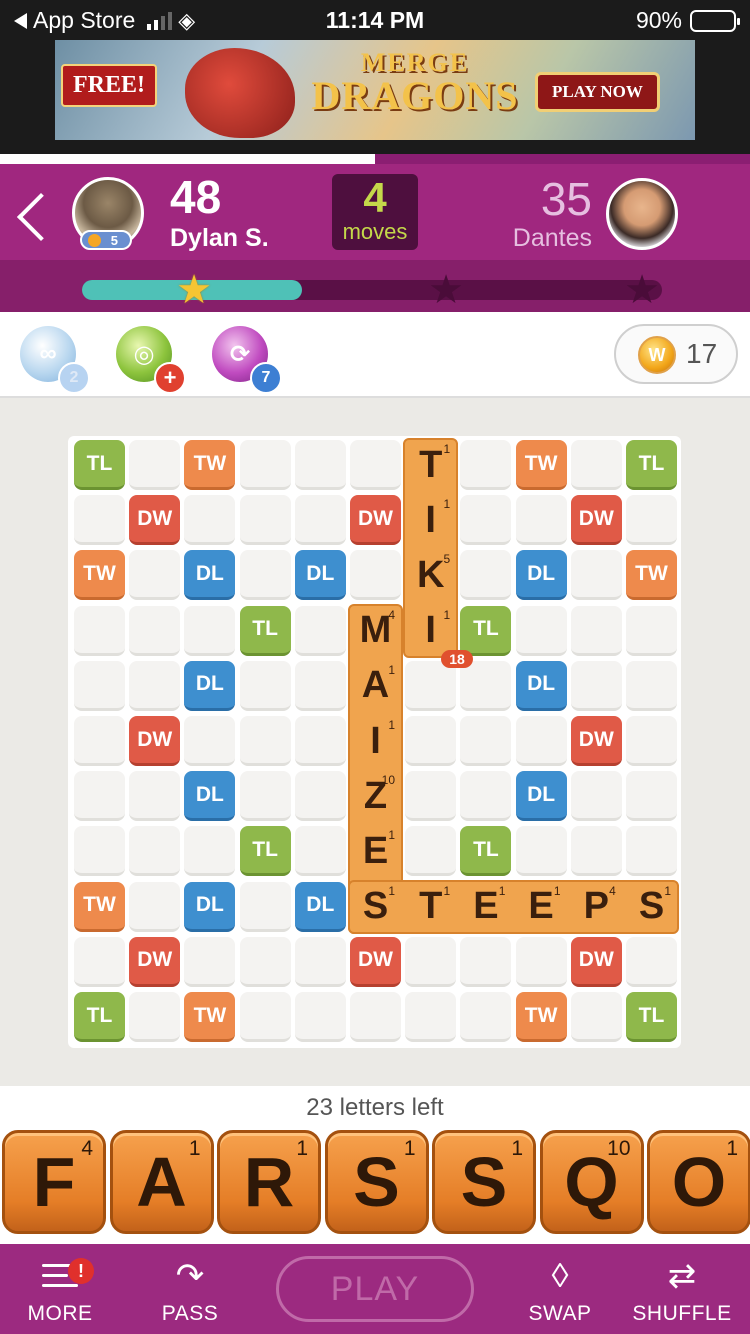 The image size is (750, 1334). What do you see at coordinates (60, 1290) in the screenshot?
I see `more-button: MORE !` at bounding box center [60, 1290].